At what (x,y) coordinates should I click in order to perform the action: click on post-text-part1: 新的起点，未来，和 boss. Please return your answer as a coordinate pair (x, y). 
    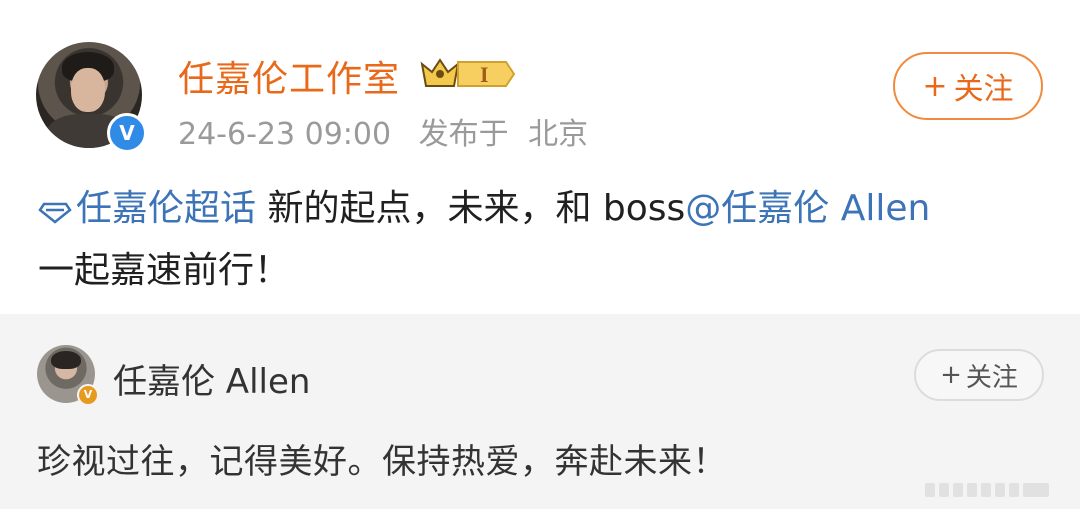
    Looking at the image, I should click on (471, 208).